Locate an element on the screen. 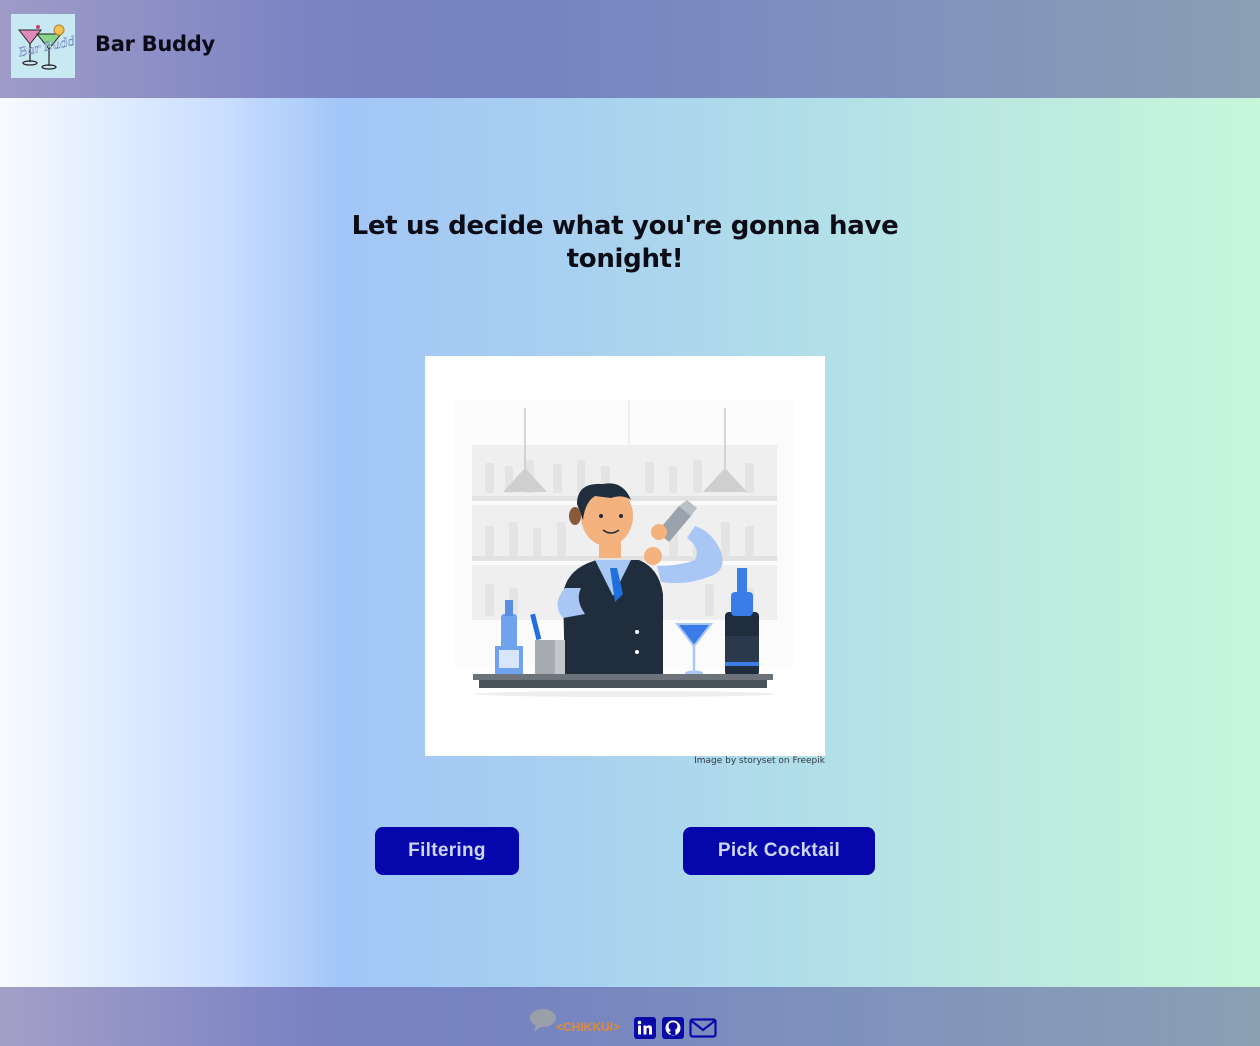 Image resolution: width=1260 pixels, height=1046 pixels. cocktail-glasses-icon: Bar Buddy is located at coordinates (43, 46).